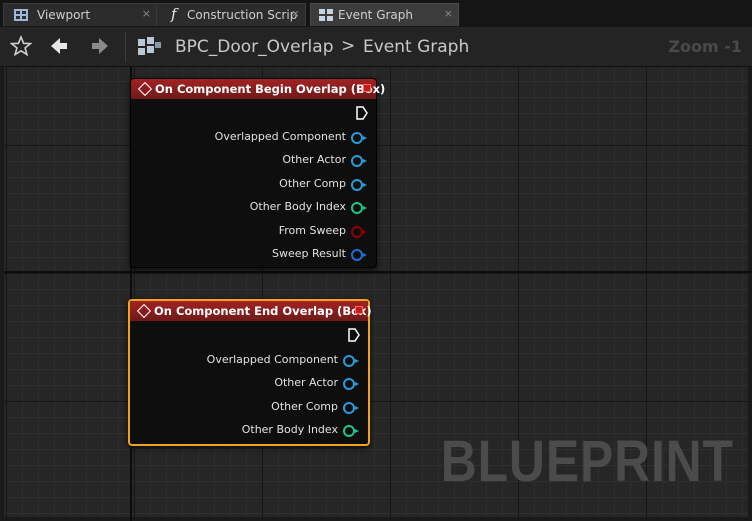 The width and height of the screenshot is (752, 521). I want to click on tab-label: Event Graph, so click(375, 15).